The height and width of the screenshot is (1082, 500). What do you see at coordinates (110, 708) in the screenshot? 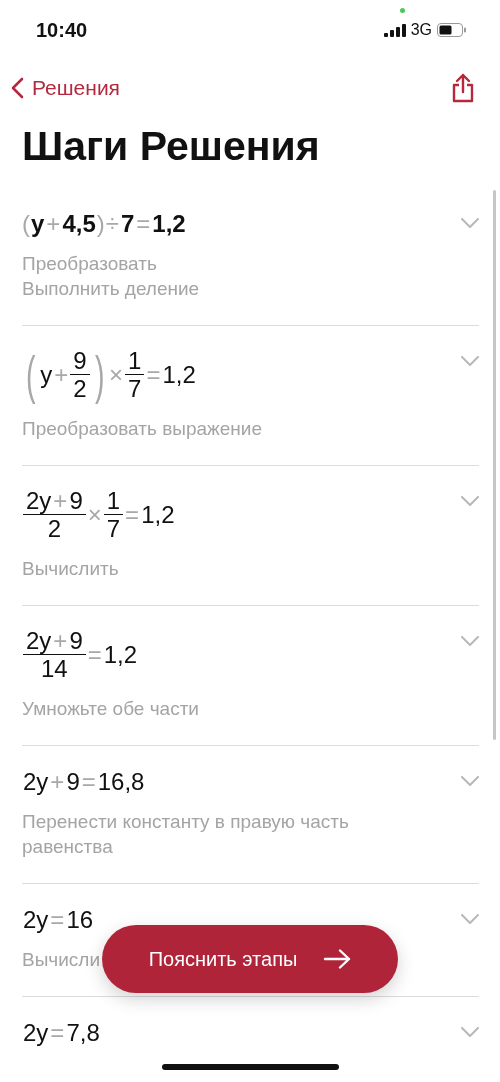
I see `step-description: Умножьте обе части` at bounding box center [110, 708].